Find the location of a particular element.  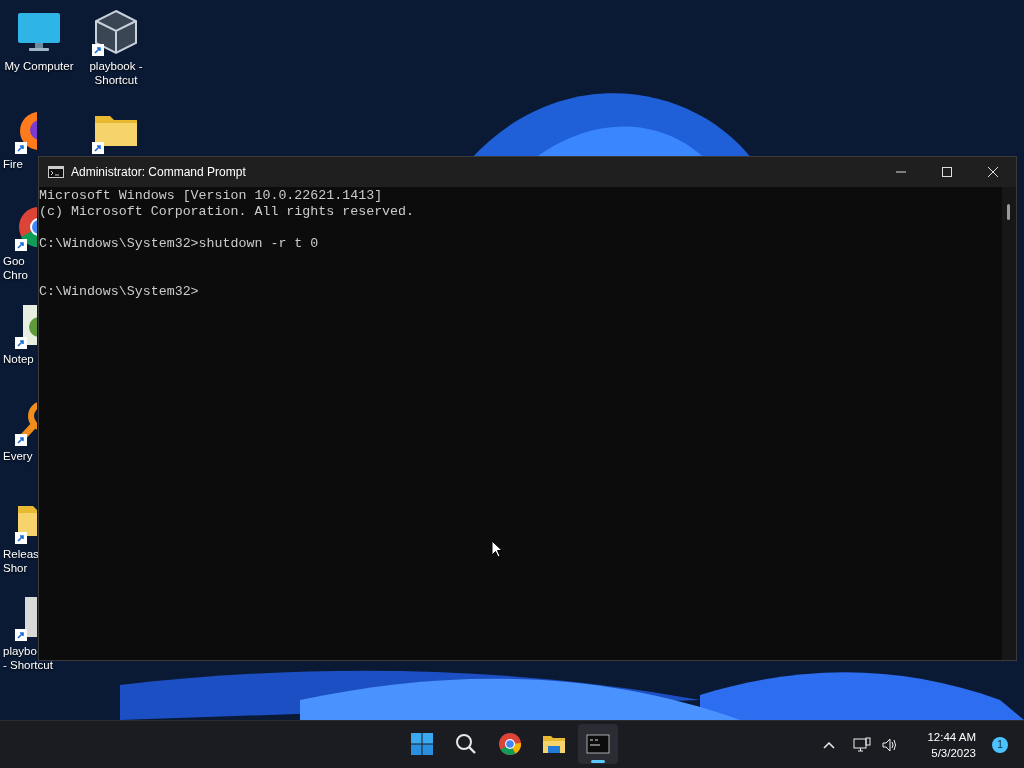

maximize-icon is located at coordinates (947, 172).